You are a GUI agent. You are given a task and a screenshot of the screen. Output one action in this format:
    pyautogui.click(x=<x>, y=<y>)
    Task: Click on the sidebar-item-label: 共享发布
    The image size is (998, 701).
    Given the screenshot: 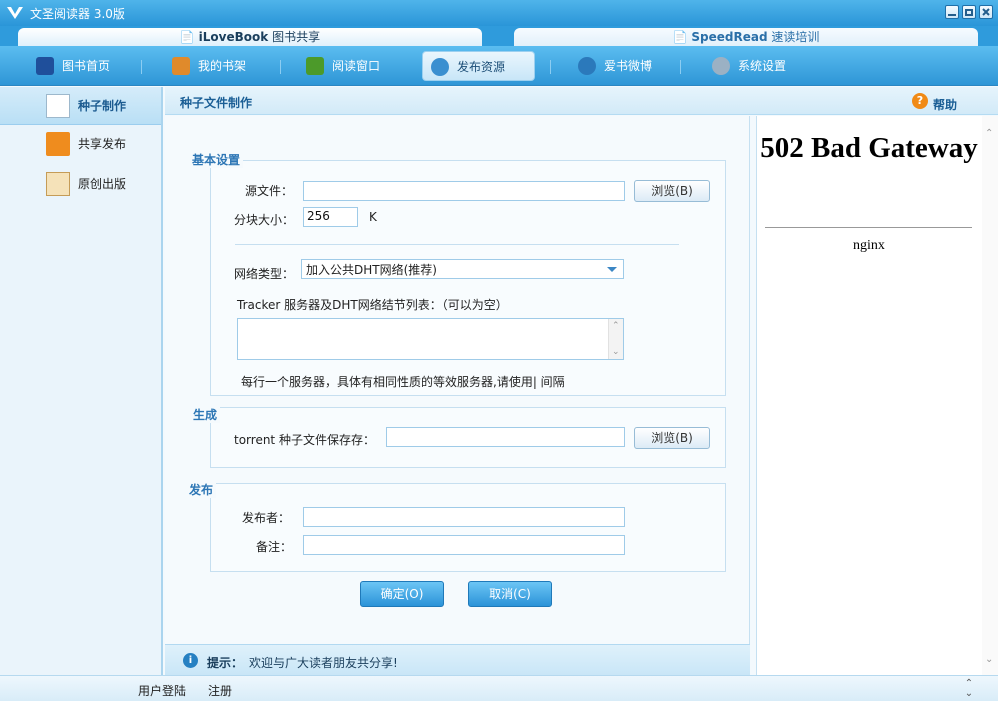 What is the action you would take?
    pyautogui.click(x=102, y=144)
    